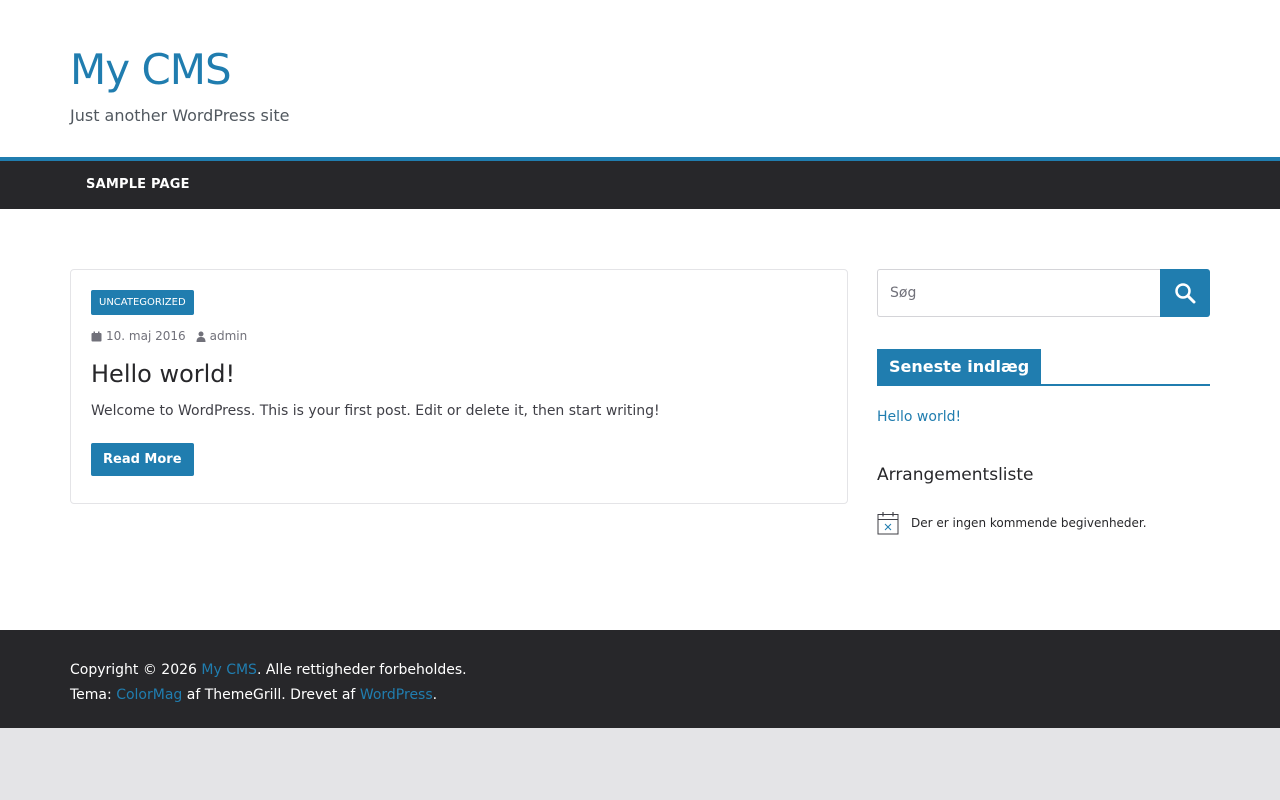 This screenshot has height=800, width=1280. I want to click on footer-site-link: My CMS, so click(229, 670).